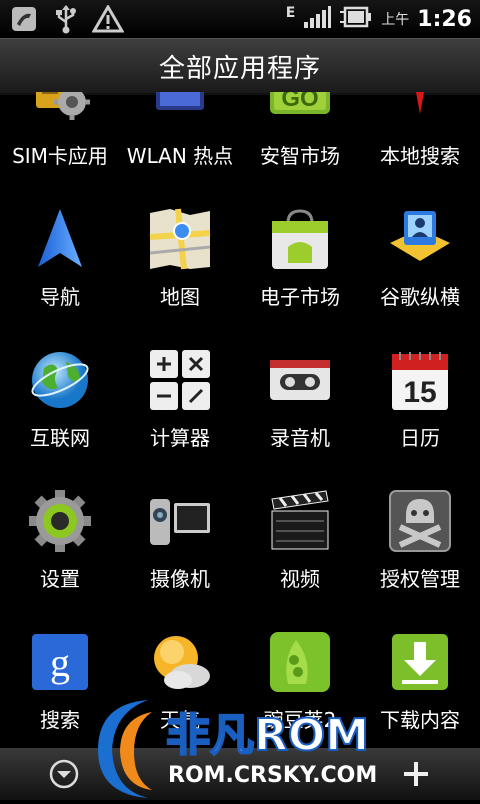  Describe the element at coordinates (272, 775) in the screenshot. I see `watermark-url: ROM.CRSKY.COM` at that location.